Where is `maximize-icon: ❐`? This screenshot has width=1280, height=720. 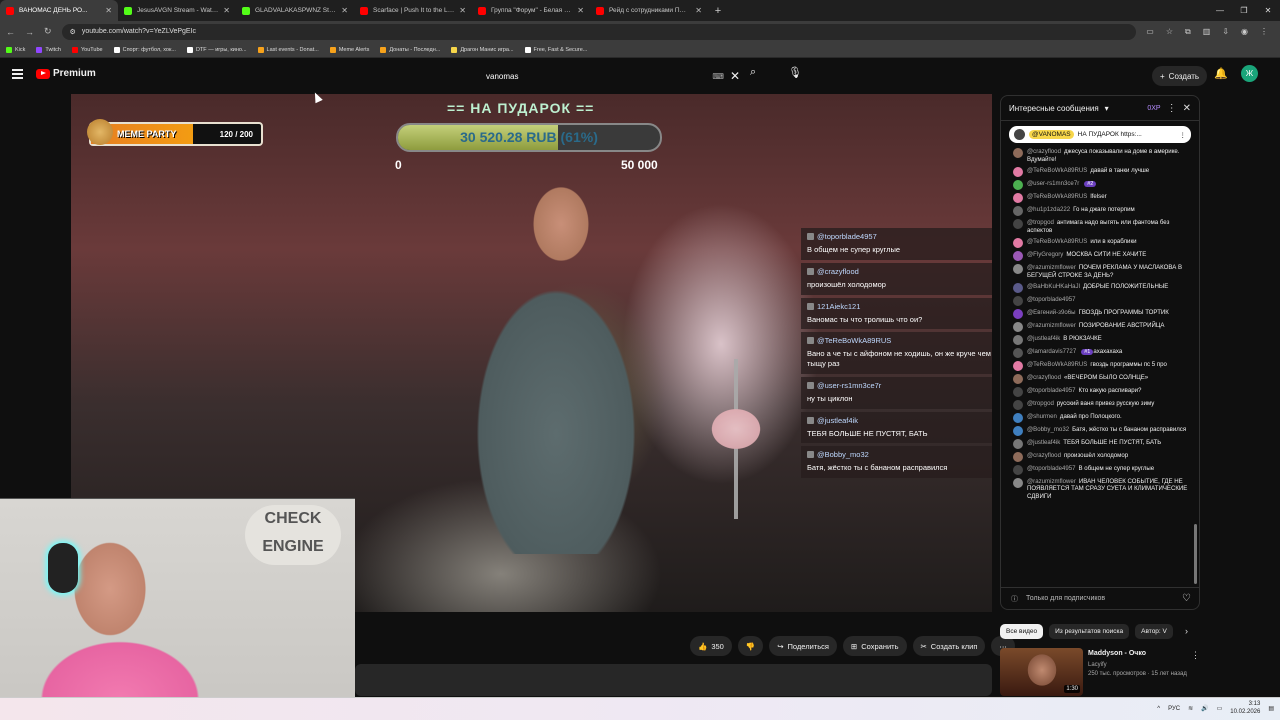
maximize-icon: ❐ is located at coordinates (1244, 10).